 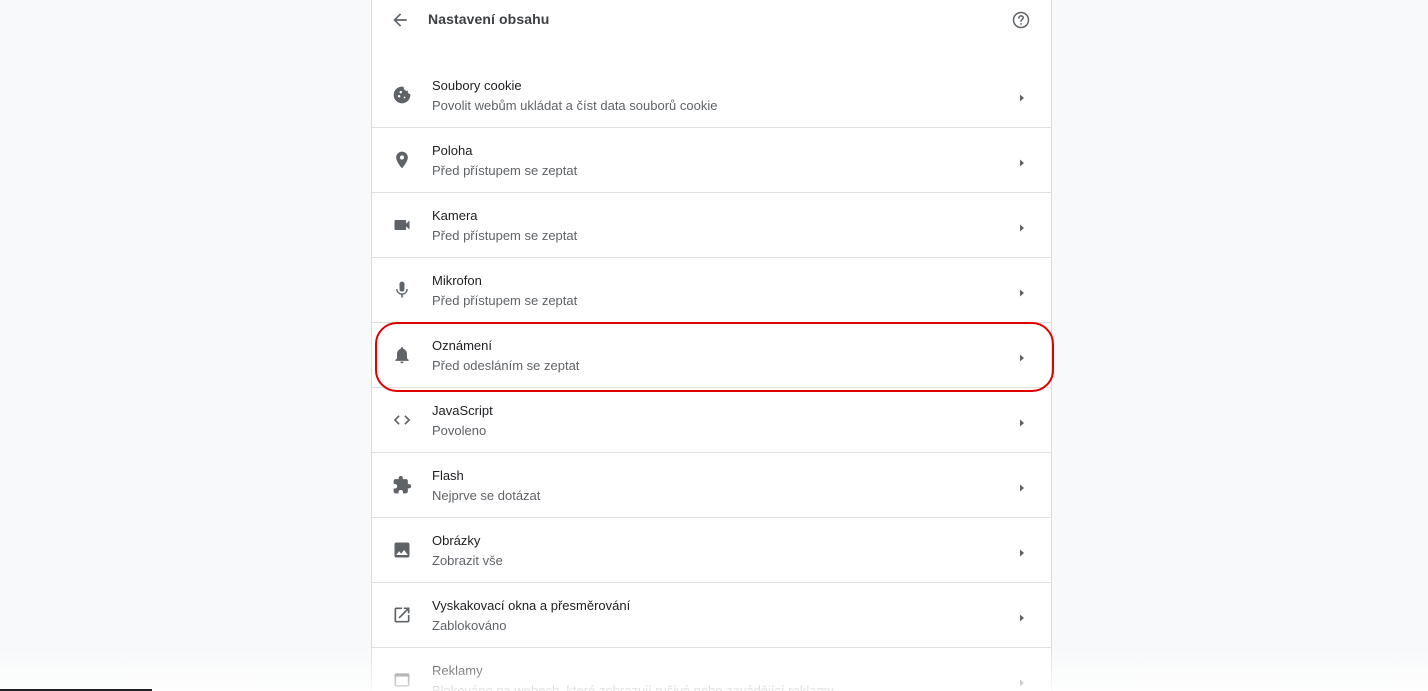 What do you see at coordinates (711, 160) in the screenshot?
I see `settings-item-location: Poloha Před přístupem se zeptat` at bounding box center [711, 160].